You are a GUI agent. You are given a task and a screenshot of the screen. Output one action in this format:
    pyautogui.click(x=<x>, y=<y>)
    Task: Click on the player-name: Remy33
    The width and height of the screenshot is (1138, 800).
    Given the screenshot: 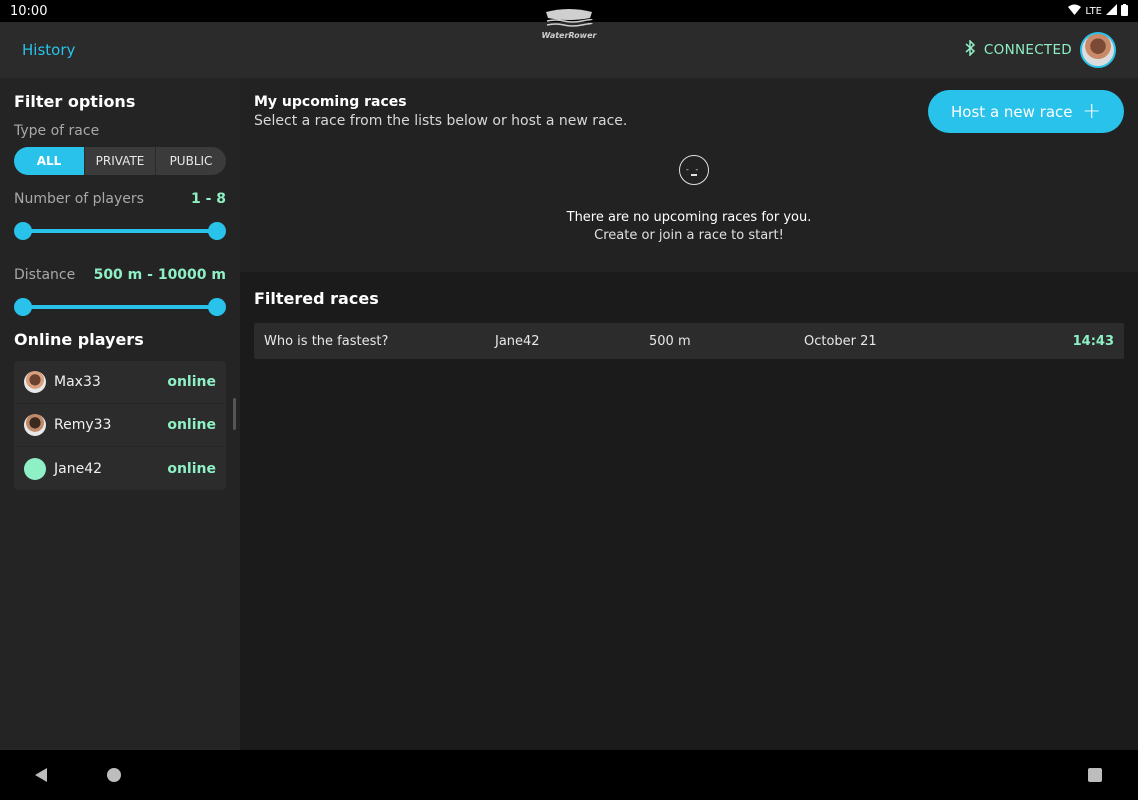 What is the action you would take?
    pyautogui.click(x=83, y=425)
    